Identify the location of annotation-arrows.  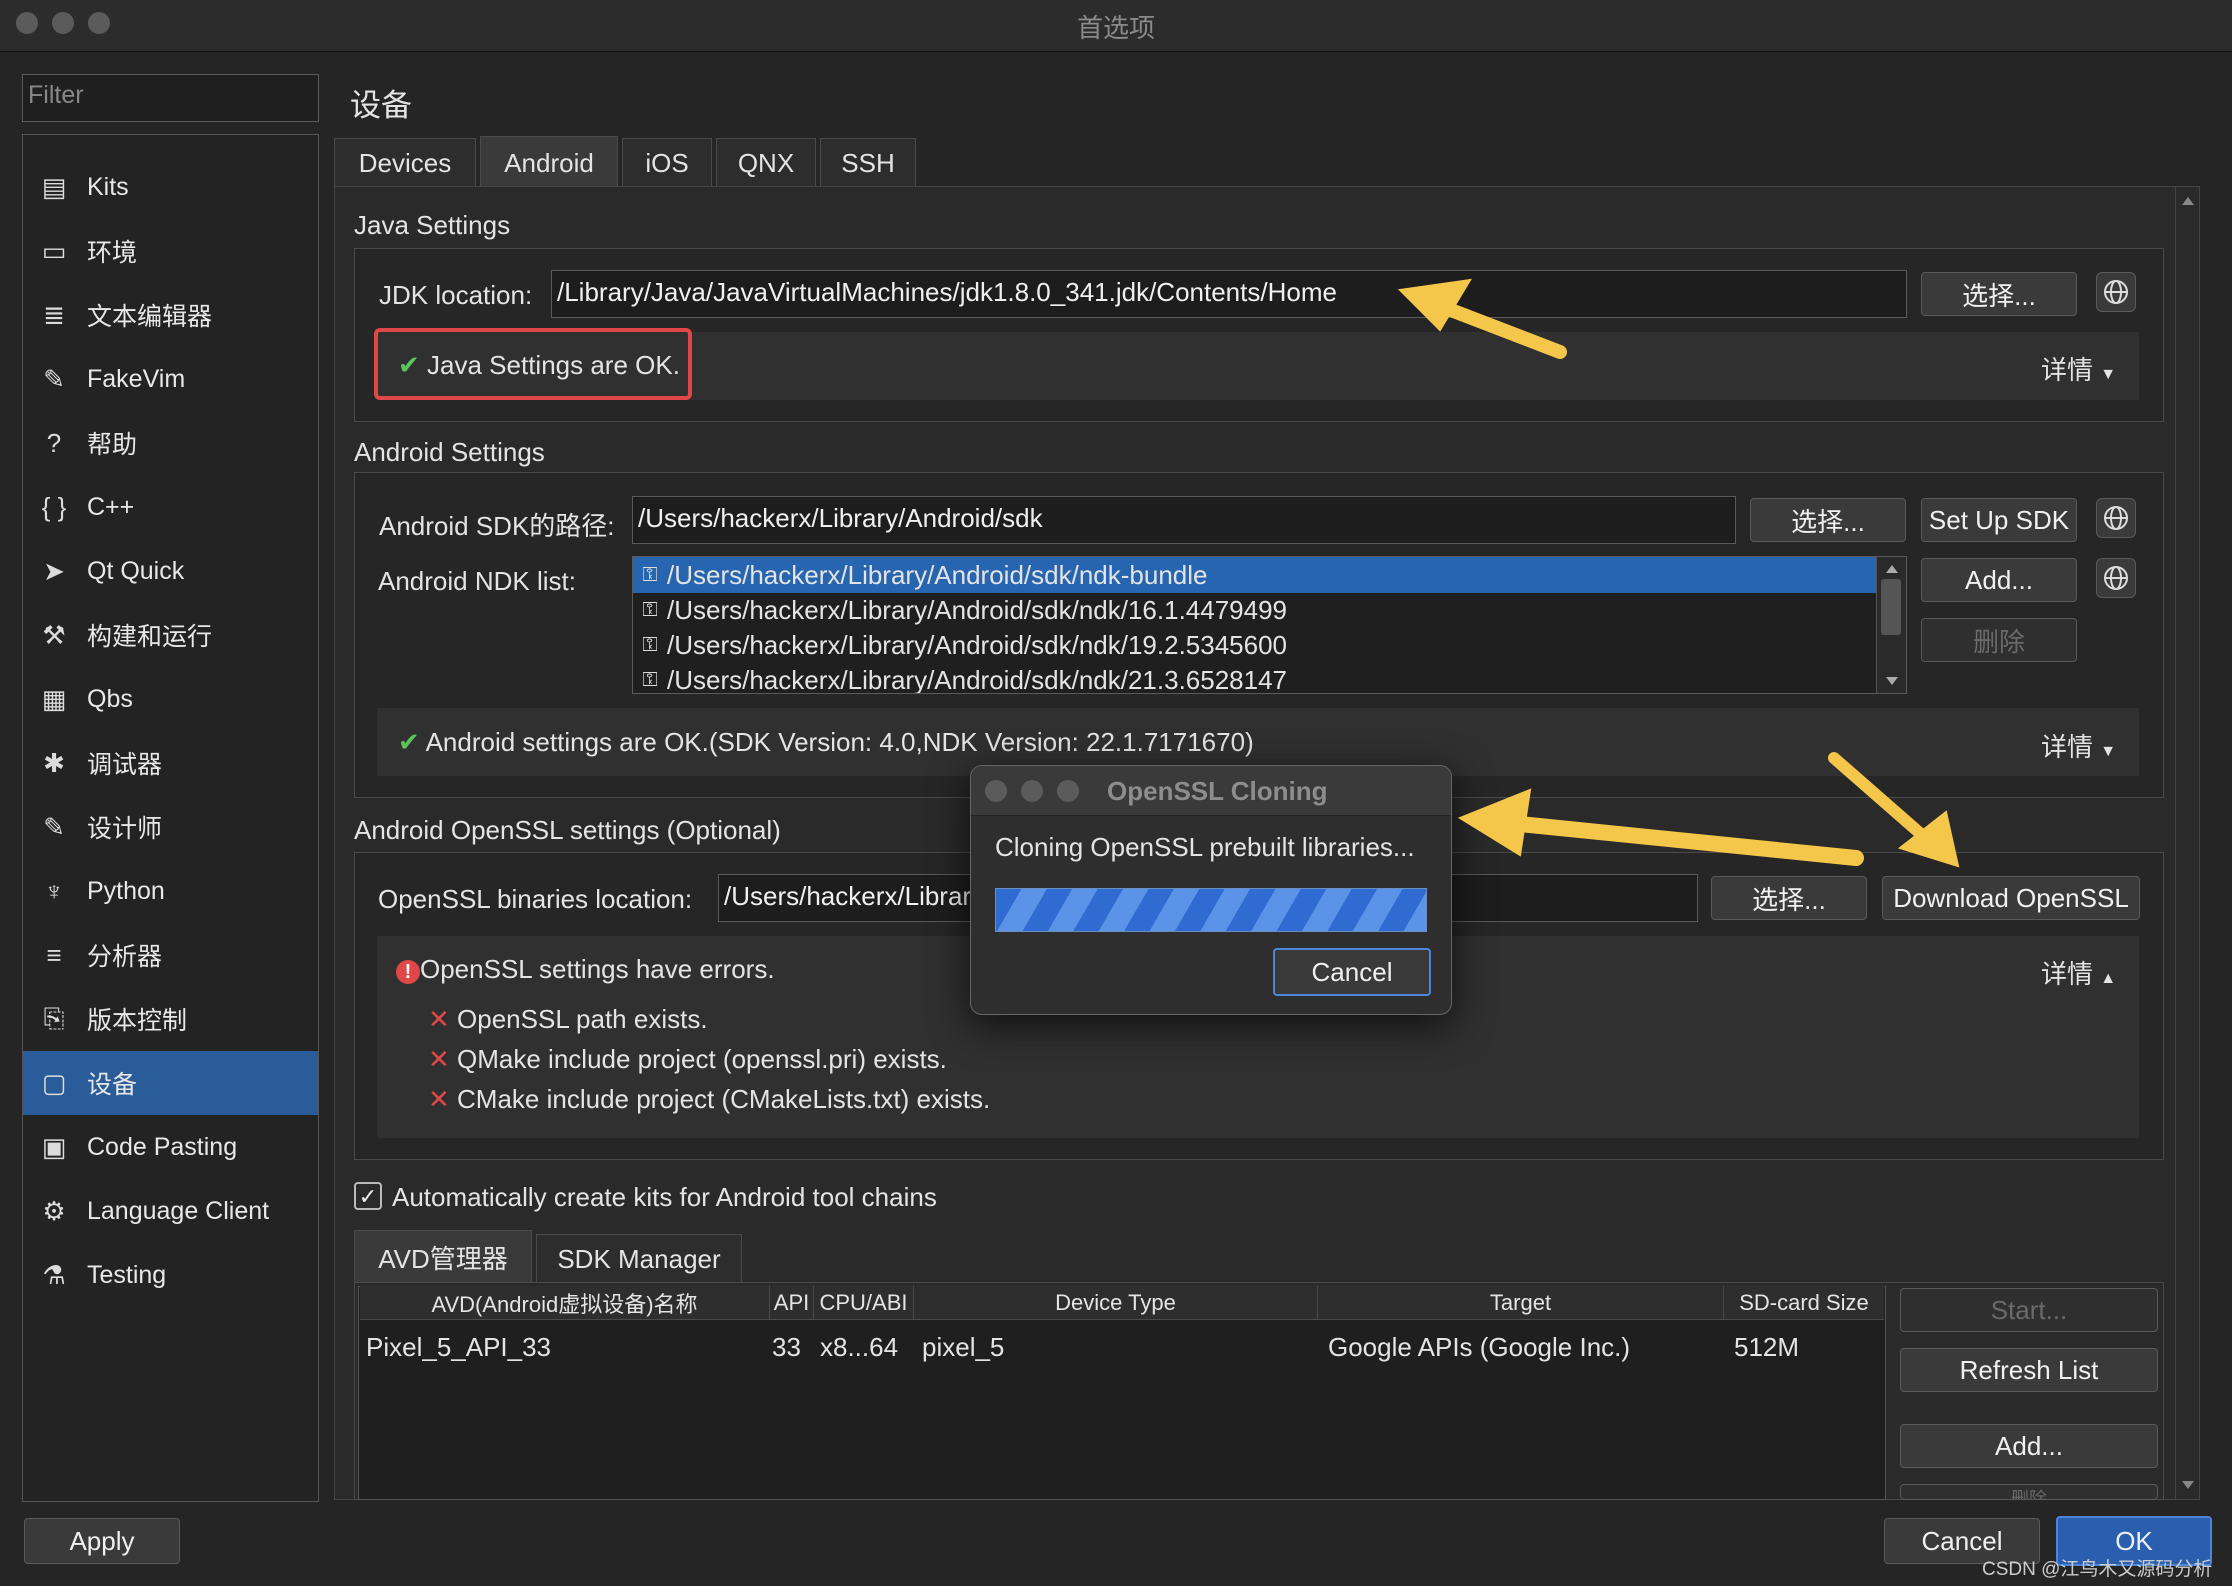
(1678, 573).